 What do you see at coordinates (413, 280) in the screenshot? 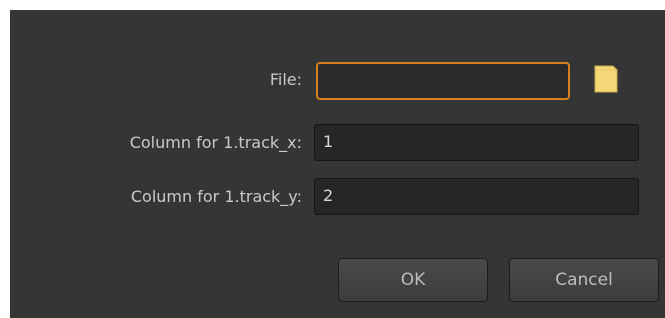
I see `ok-button: OK` at bounding box center [413, 280].